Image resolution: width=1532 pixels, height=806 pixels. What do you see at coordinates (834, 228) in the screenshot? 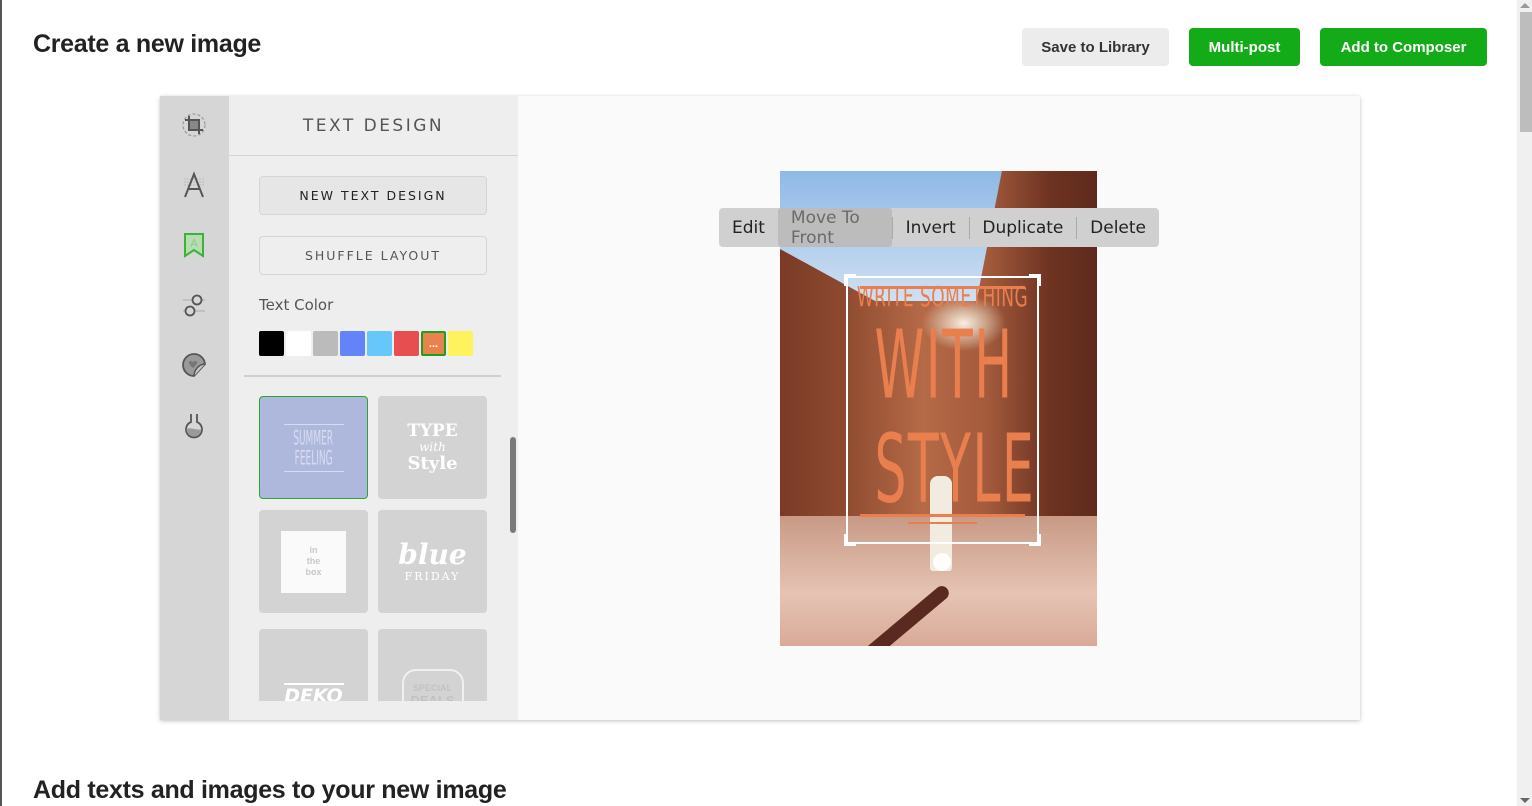
I see `move-to-front-menu-item: Move To Front` at bounding box center [834, 228].